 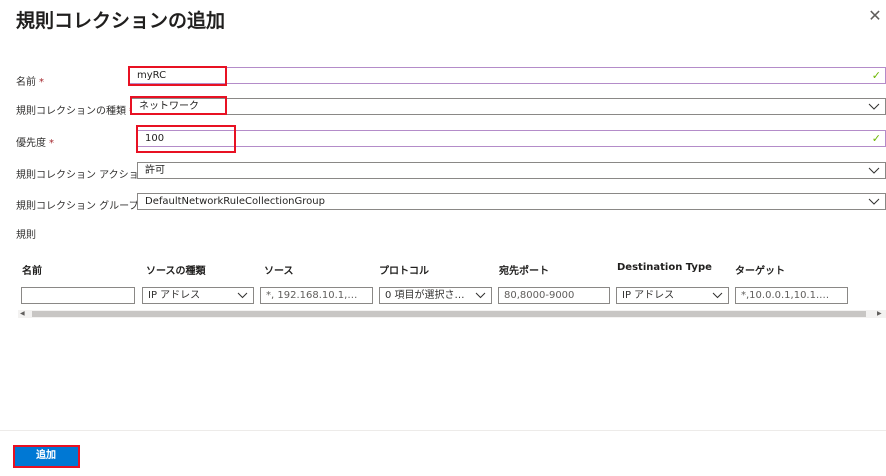 I want to click on add-button: 追加, so click(x=46, y=456).